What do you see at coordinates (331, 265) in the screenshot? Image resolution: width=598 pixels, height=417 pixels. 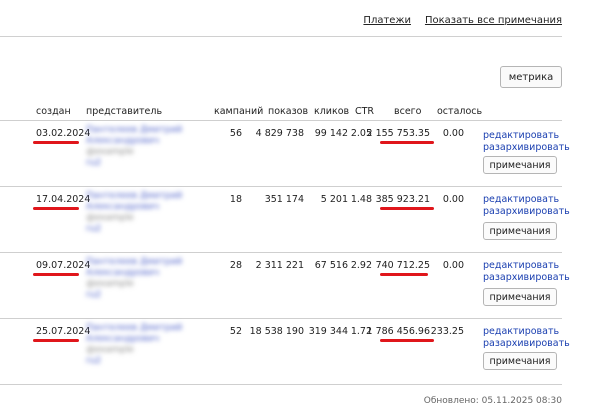 I see `clicks-count: 67 516` at bounding box center [331, 265].